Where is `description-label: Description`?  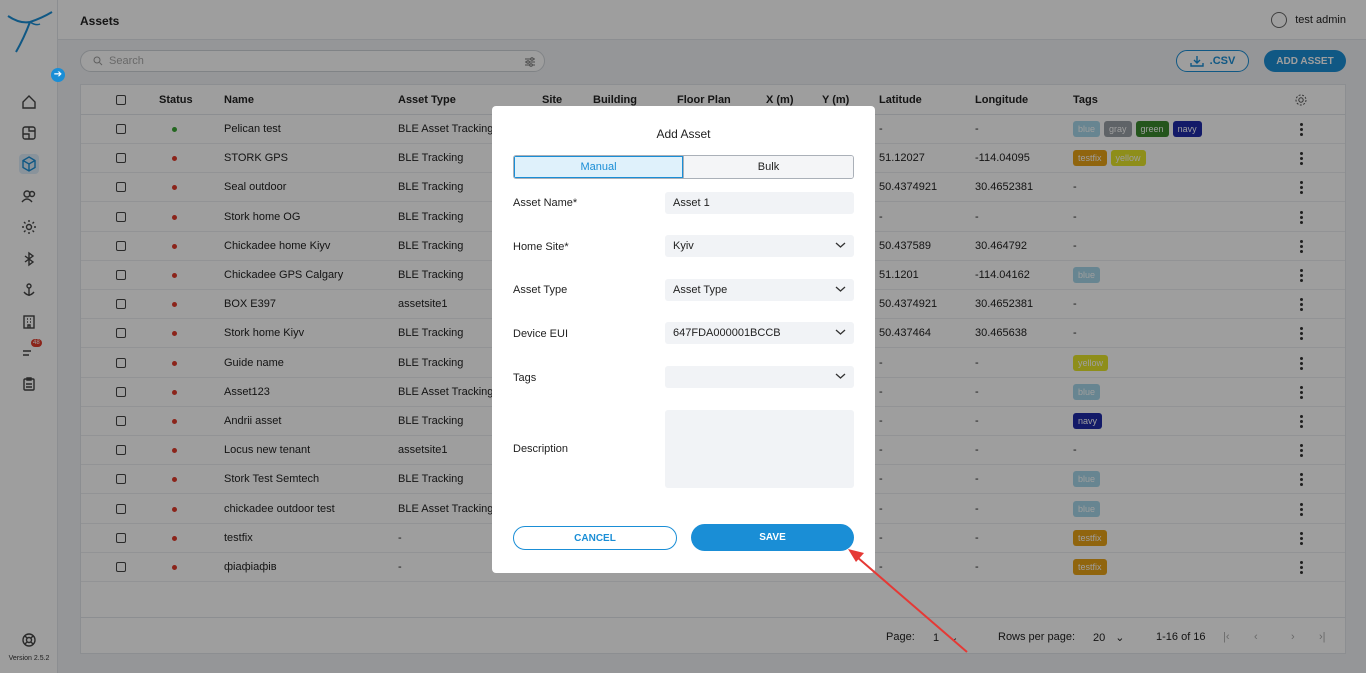 description-label: Description is located at coordinates (541, 449).